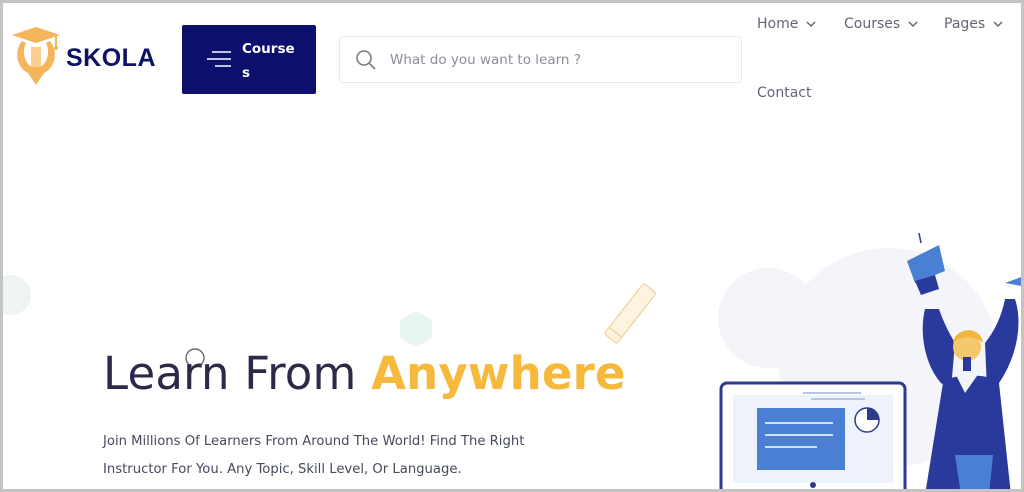 Image resolution: width=1024 pixels, height=492 pixels. Describe the element at coordinates (778, 24) in the screenshot. I see `nav-home-label: Home` at that location.